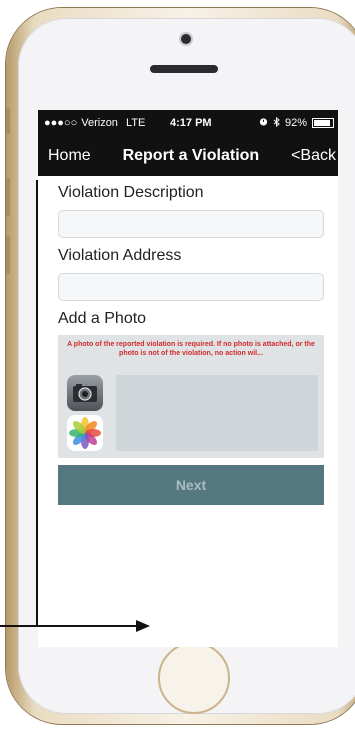  What do you see at coordinates (69, 156) in the screenshot?
I see `home-link: Home` at bounding box center [69, 156].